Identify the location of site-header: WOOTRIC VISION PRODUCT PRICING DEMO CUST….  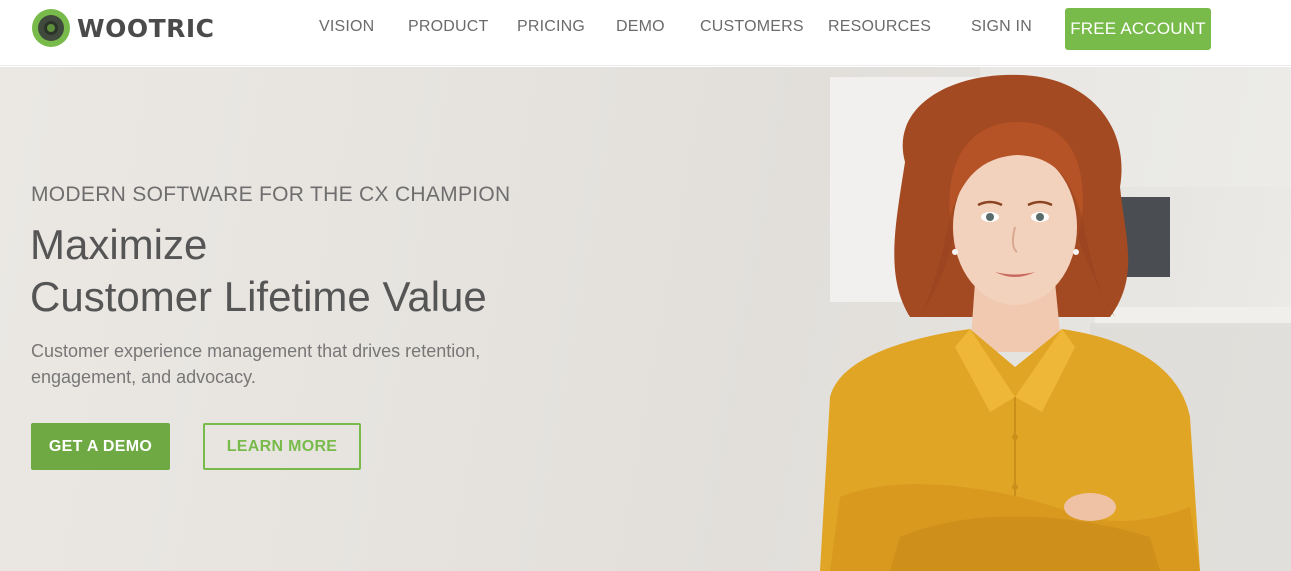
(645, 33).